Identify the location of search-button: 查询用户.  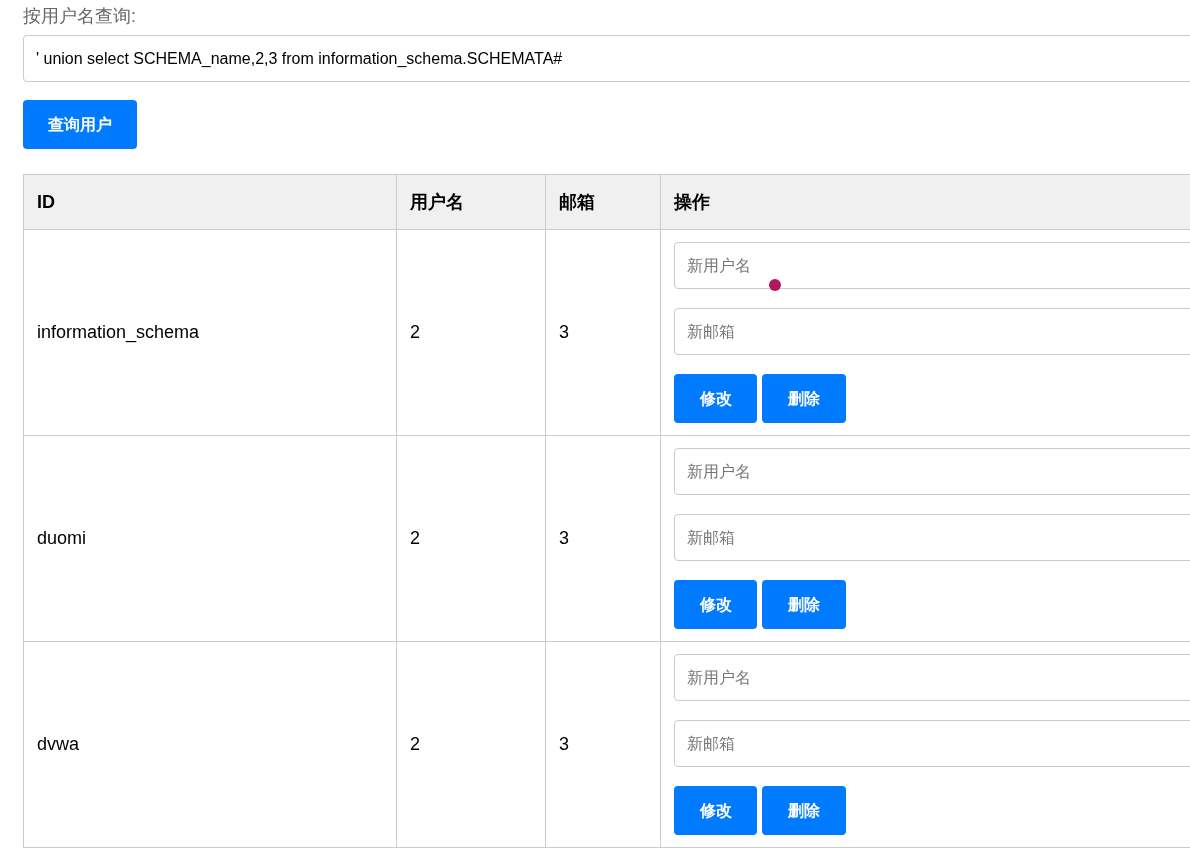
(80, 124).